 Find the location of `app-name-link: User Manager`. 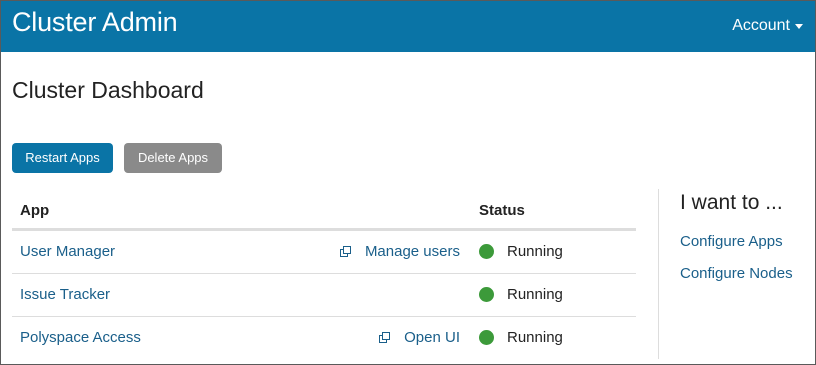

app-name-link: User Manager is located at coordinates (67, 251).